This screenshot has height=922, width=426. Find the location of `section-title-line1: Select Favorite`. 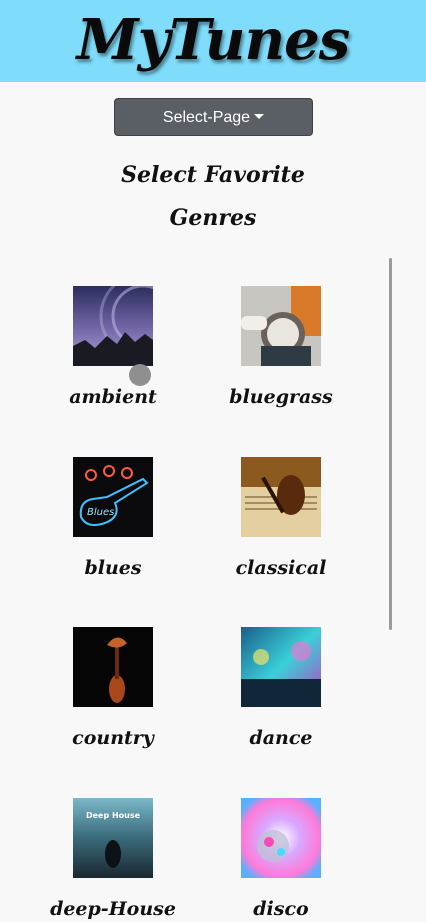

section-title-line1: Select Favorite is located at coordinates (213, 175).